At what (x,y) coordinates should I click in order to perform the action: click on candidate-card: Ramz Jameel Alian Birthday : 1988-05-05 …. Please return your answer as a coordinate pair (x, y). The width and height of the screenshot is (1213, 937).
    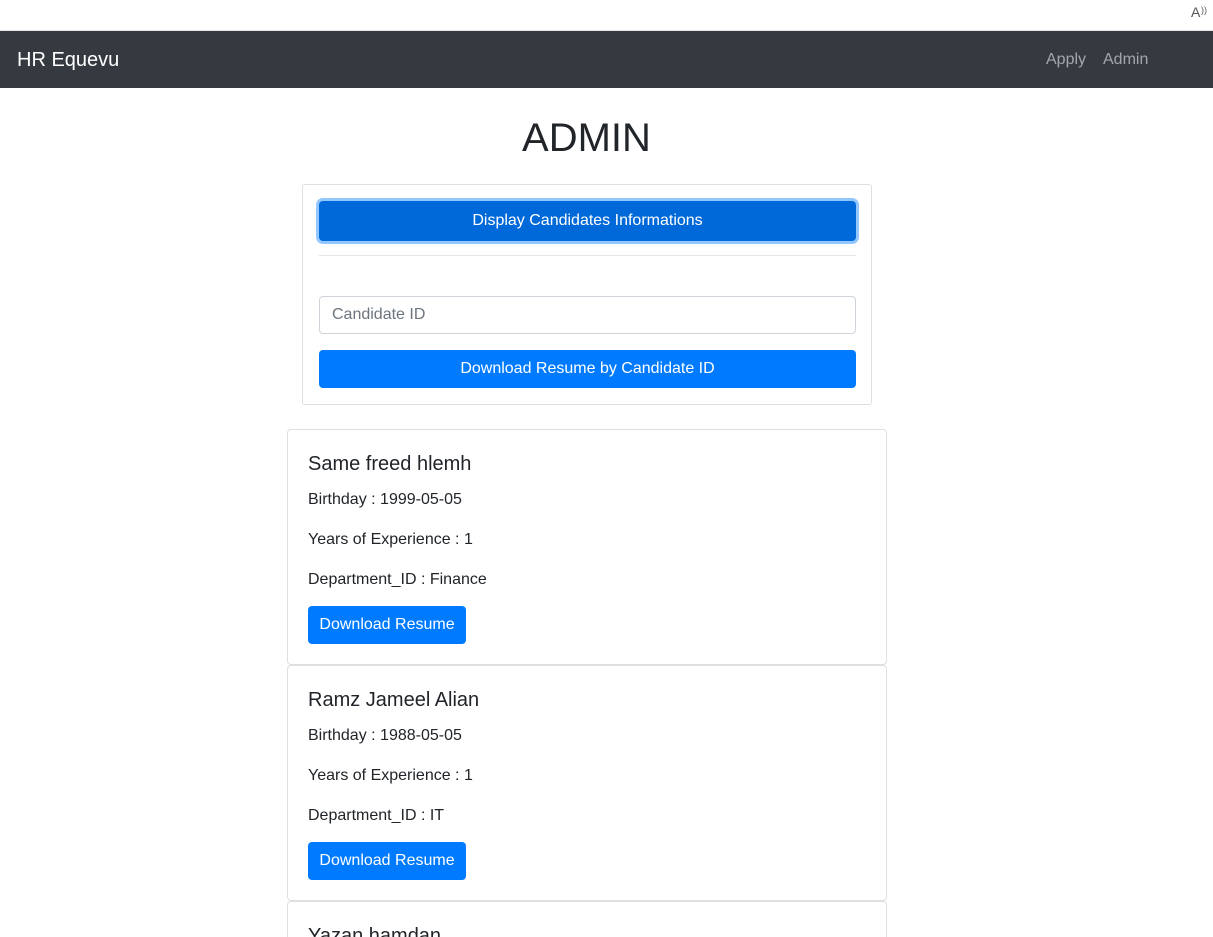
    Looking at the image, I should click on (587, 783).